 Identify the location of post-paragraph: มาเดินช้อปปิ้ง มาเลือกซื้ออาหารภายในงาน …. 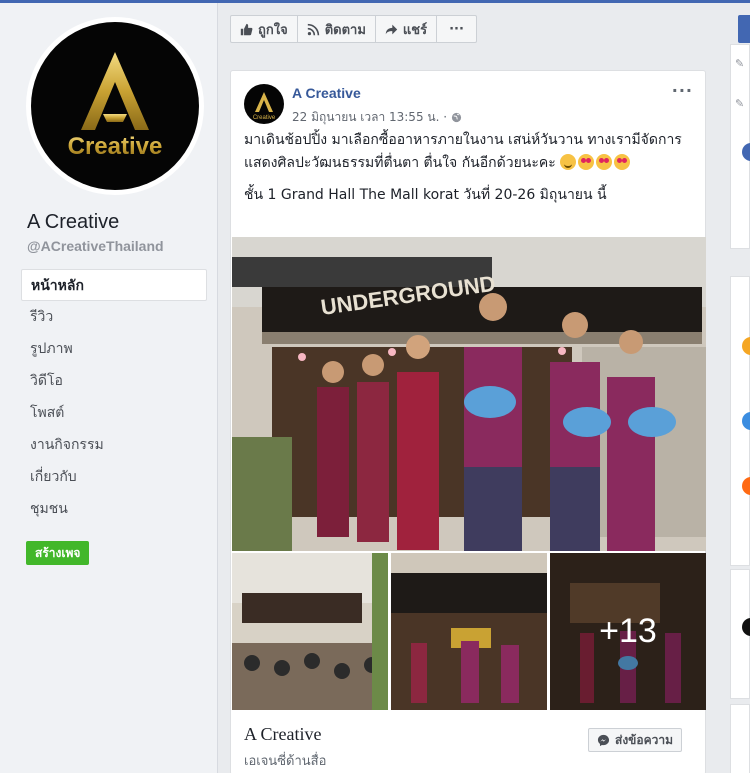
(469, 152).